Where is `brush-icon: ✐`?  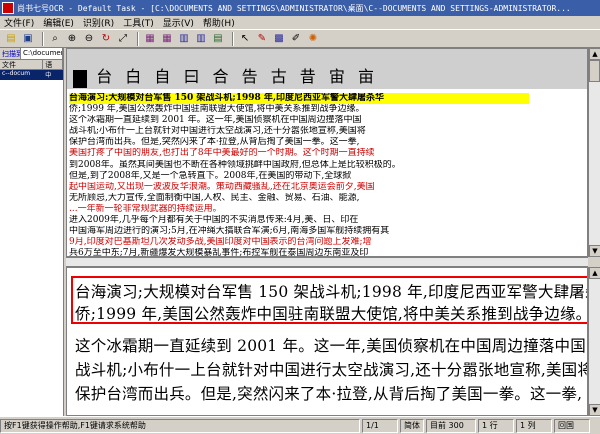 brush-icon: ✐ is located at coordinates (296, 39).